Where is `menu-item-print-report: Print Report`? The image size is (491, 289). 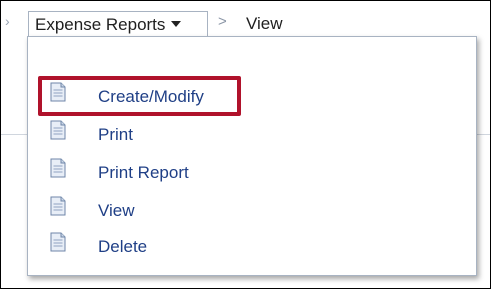 menu-item-print-report: Print Report is located at coordinates (256, 173).